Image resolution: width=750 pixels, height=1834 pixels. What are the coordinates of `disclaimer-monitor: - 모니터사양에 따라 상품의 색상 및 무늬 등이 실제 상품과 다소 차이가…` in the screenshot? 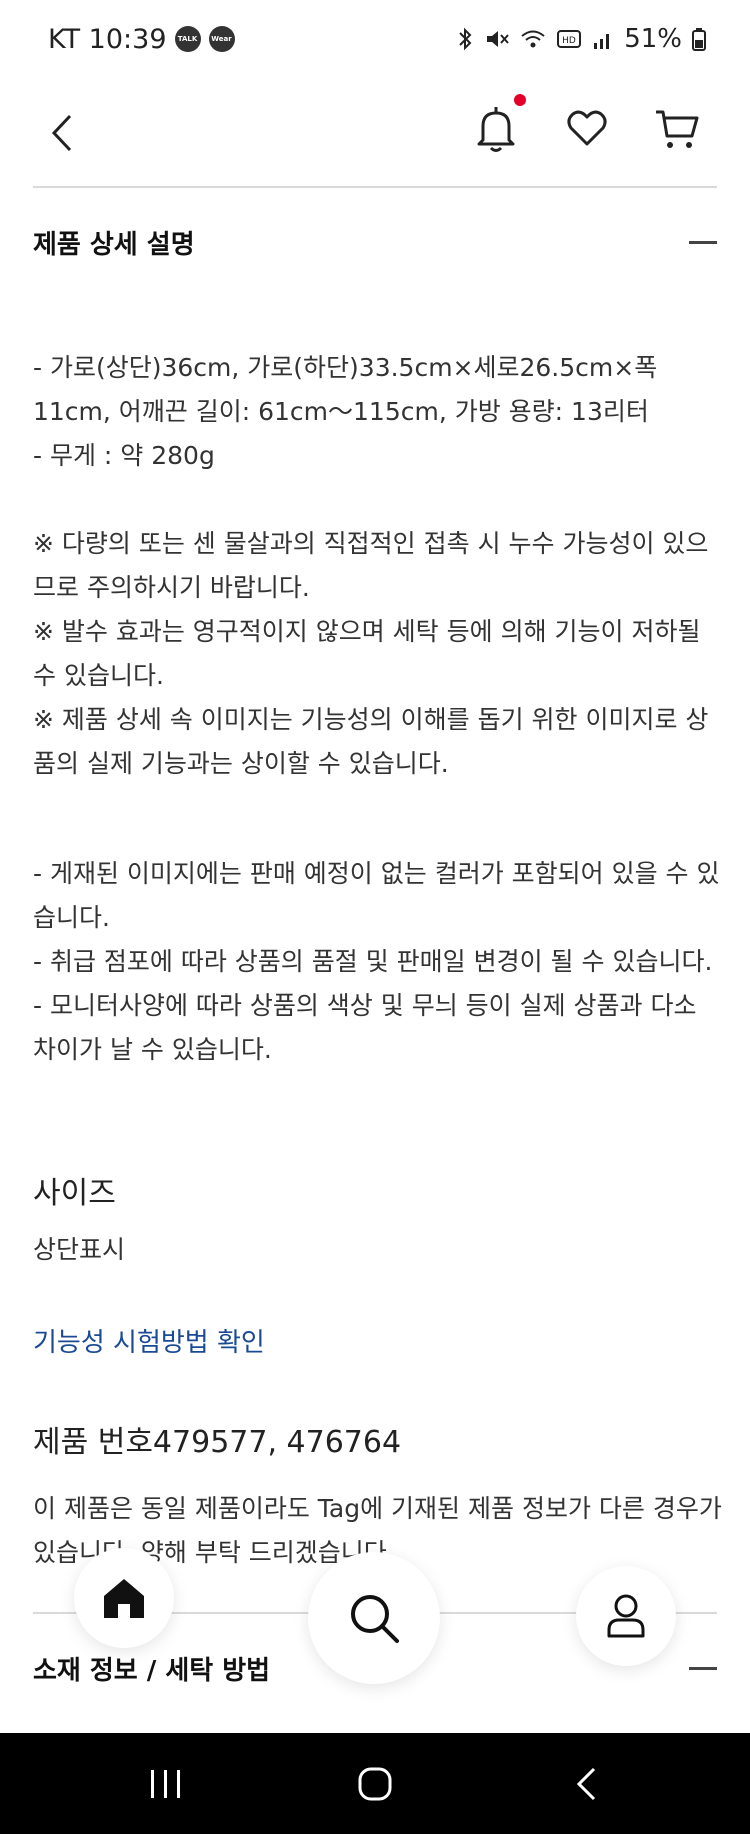 It's located at (365, 1027).